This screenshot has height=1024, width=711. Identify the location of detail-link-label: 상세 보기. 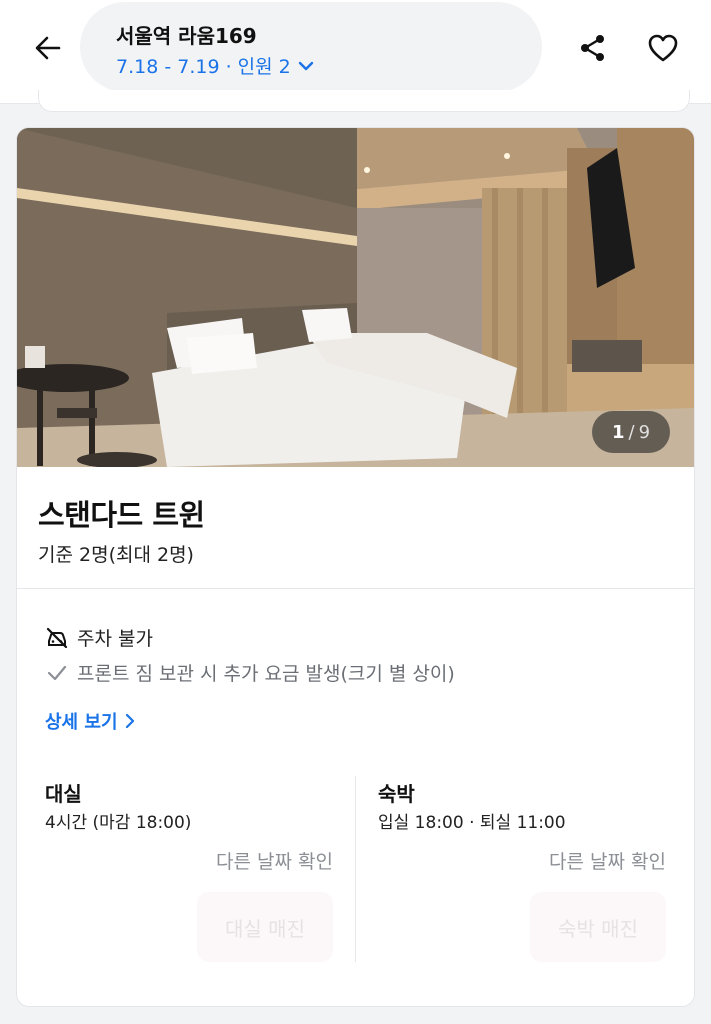
(81, 722).